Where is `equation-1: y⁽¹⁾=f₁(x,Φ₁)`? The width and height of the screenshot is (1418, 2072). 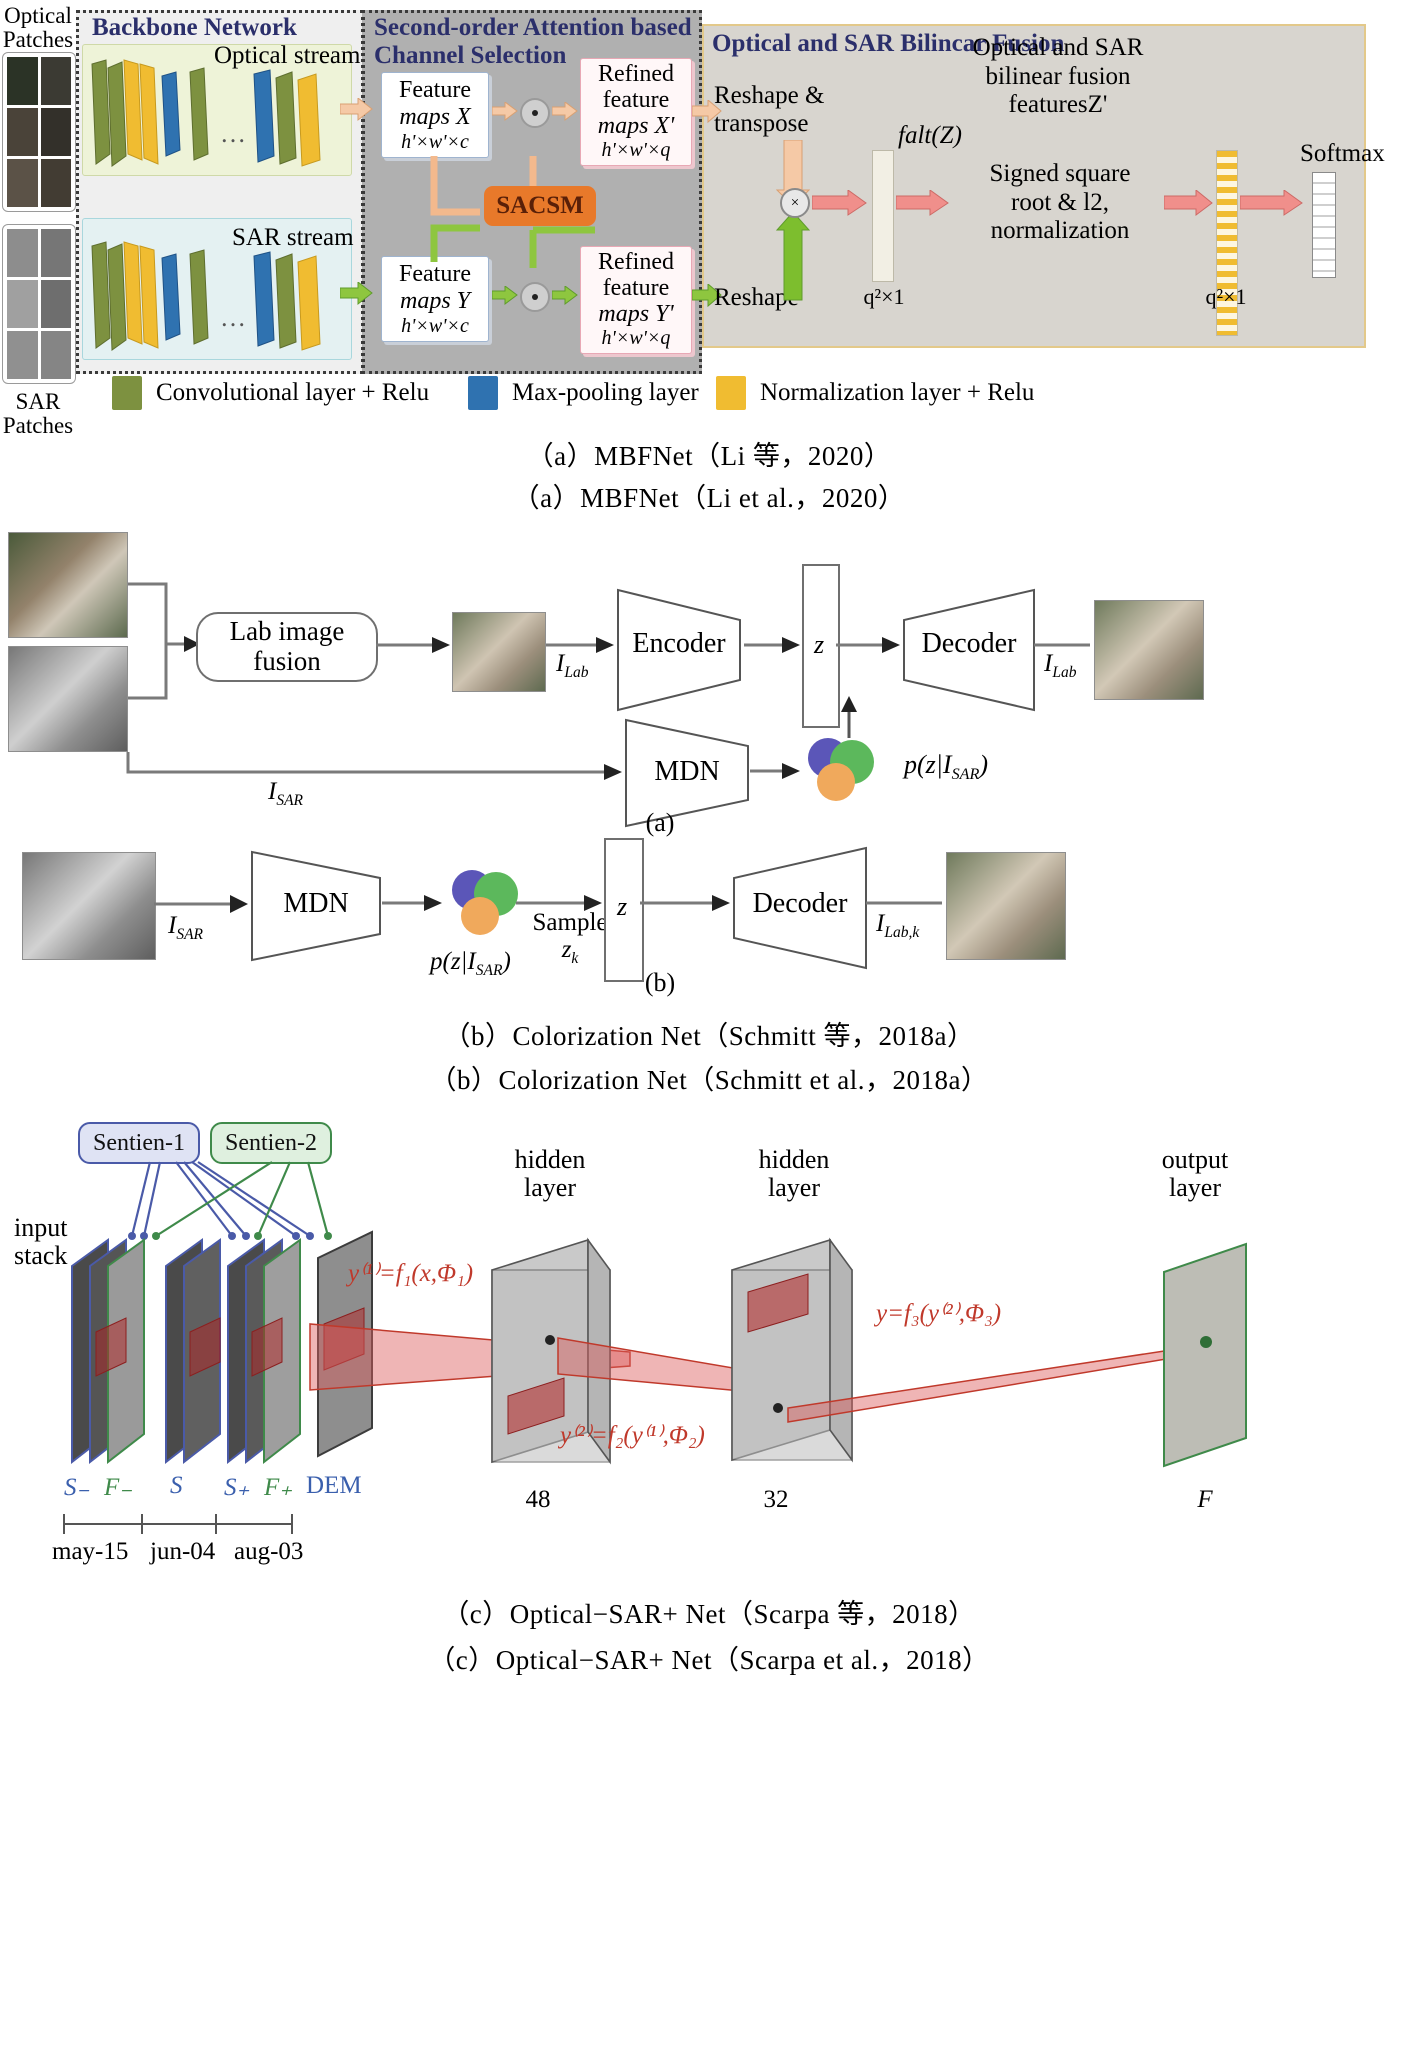 equation-1: y⁽¹⁾=f₁(x,Φ₁) is located at coordinates (411, 1273).